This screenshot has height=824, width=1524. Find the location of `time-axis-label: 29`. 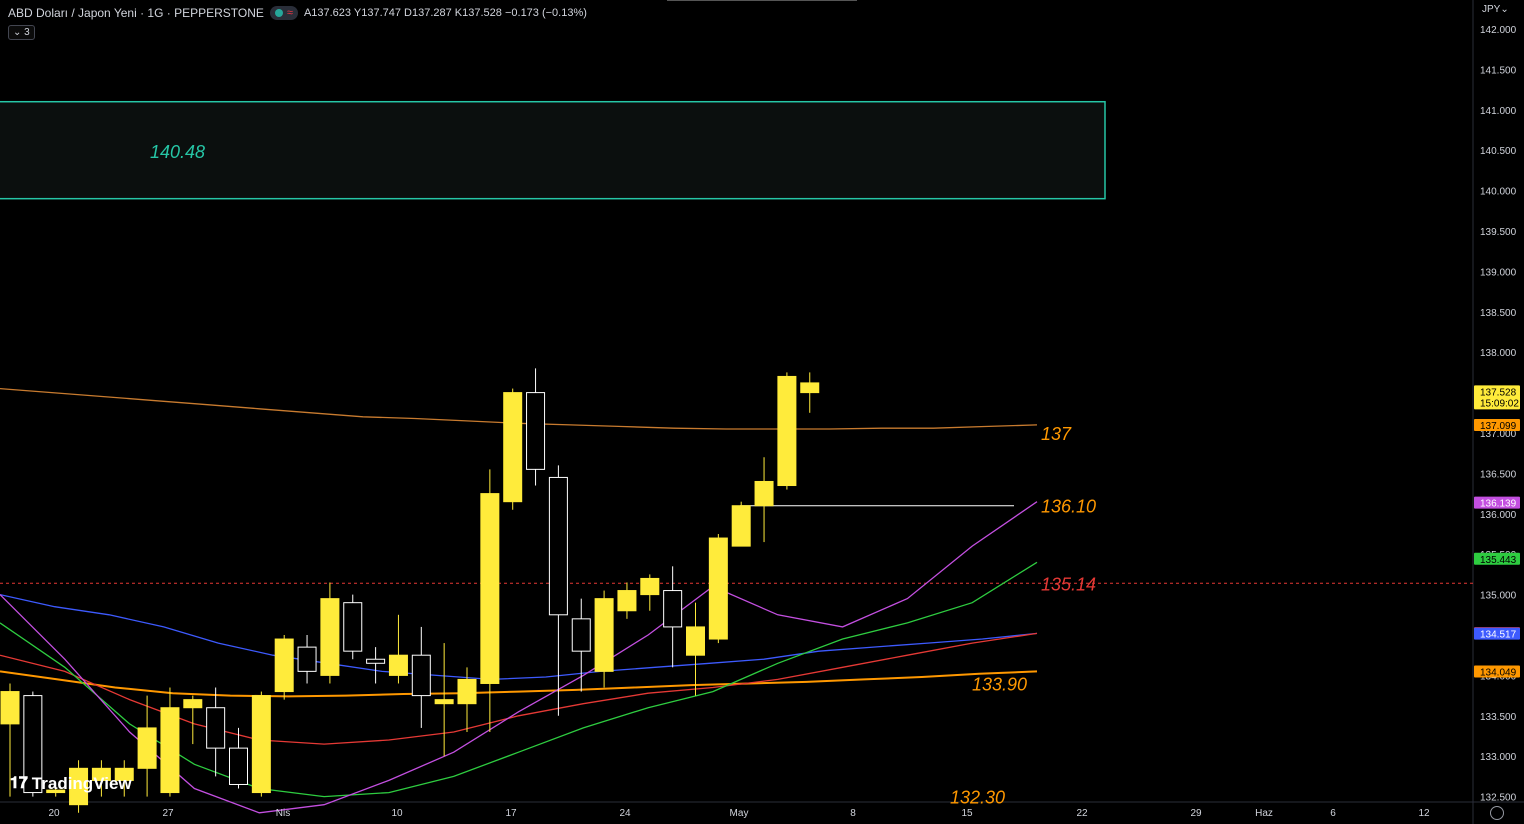

time-axis-label: 29 is located at coordinates (1196, 813).